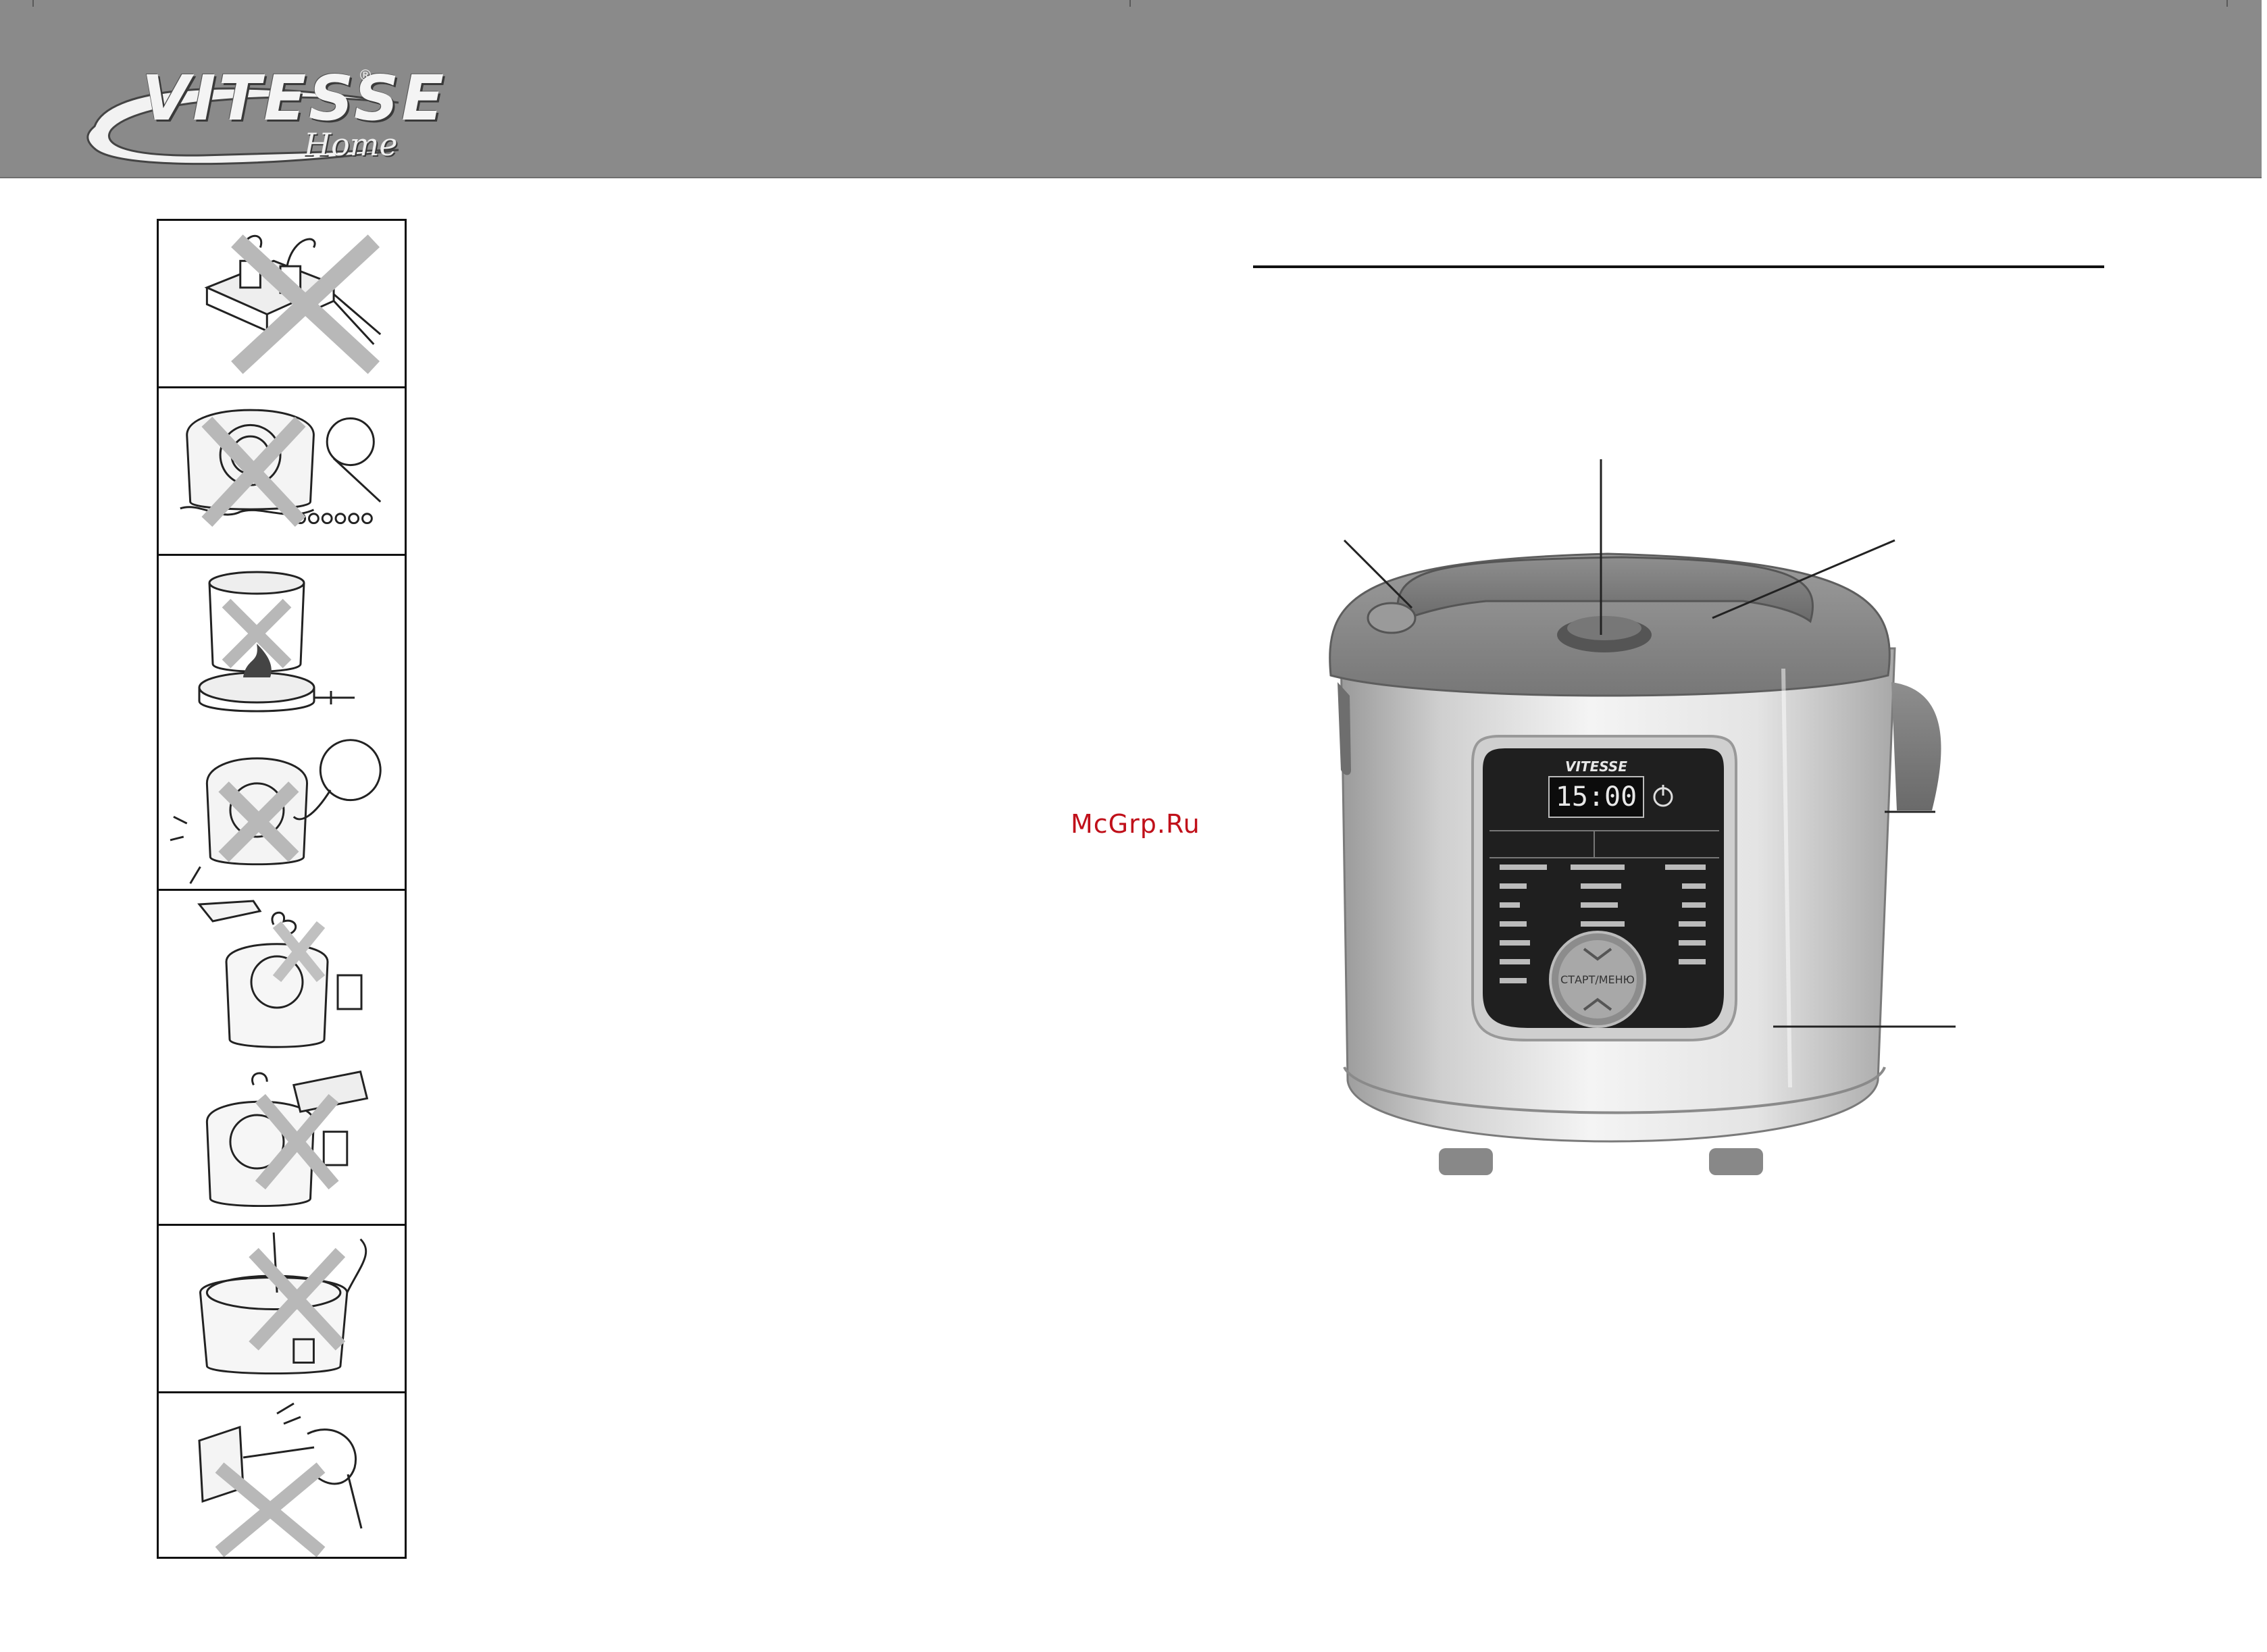 The image size is (2267, 1652). I want to click on logo-wordmark: VITESSE, so click(294, 98).